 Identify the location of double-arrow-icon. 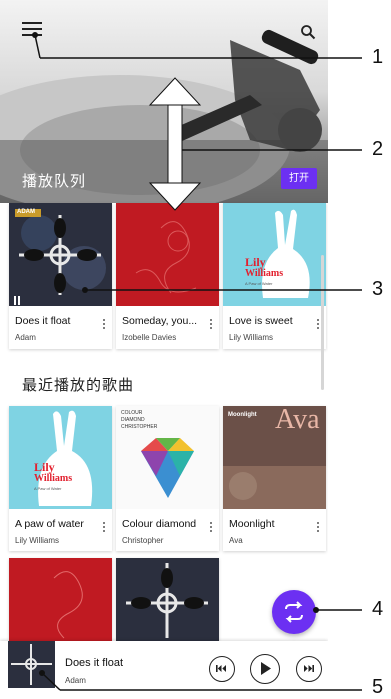
(175, 144).